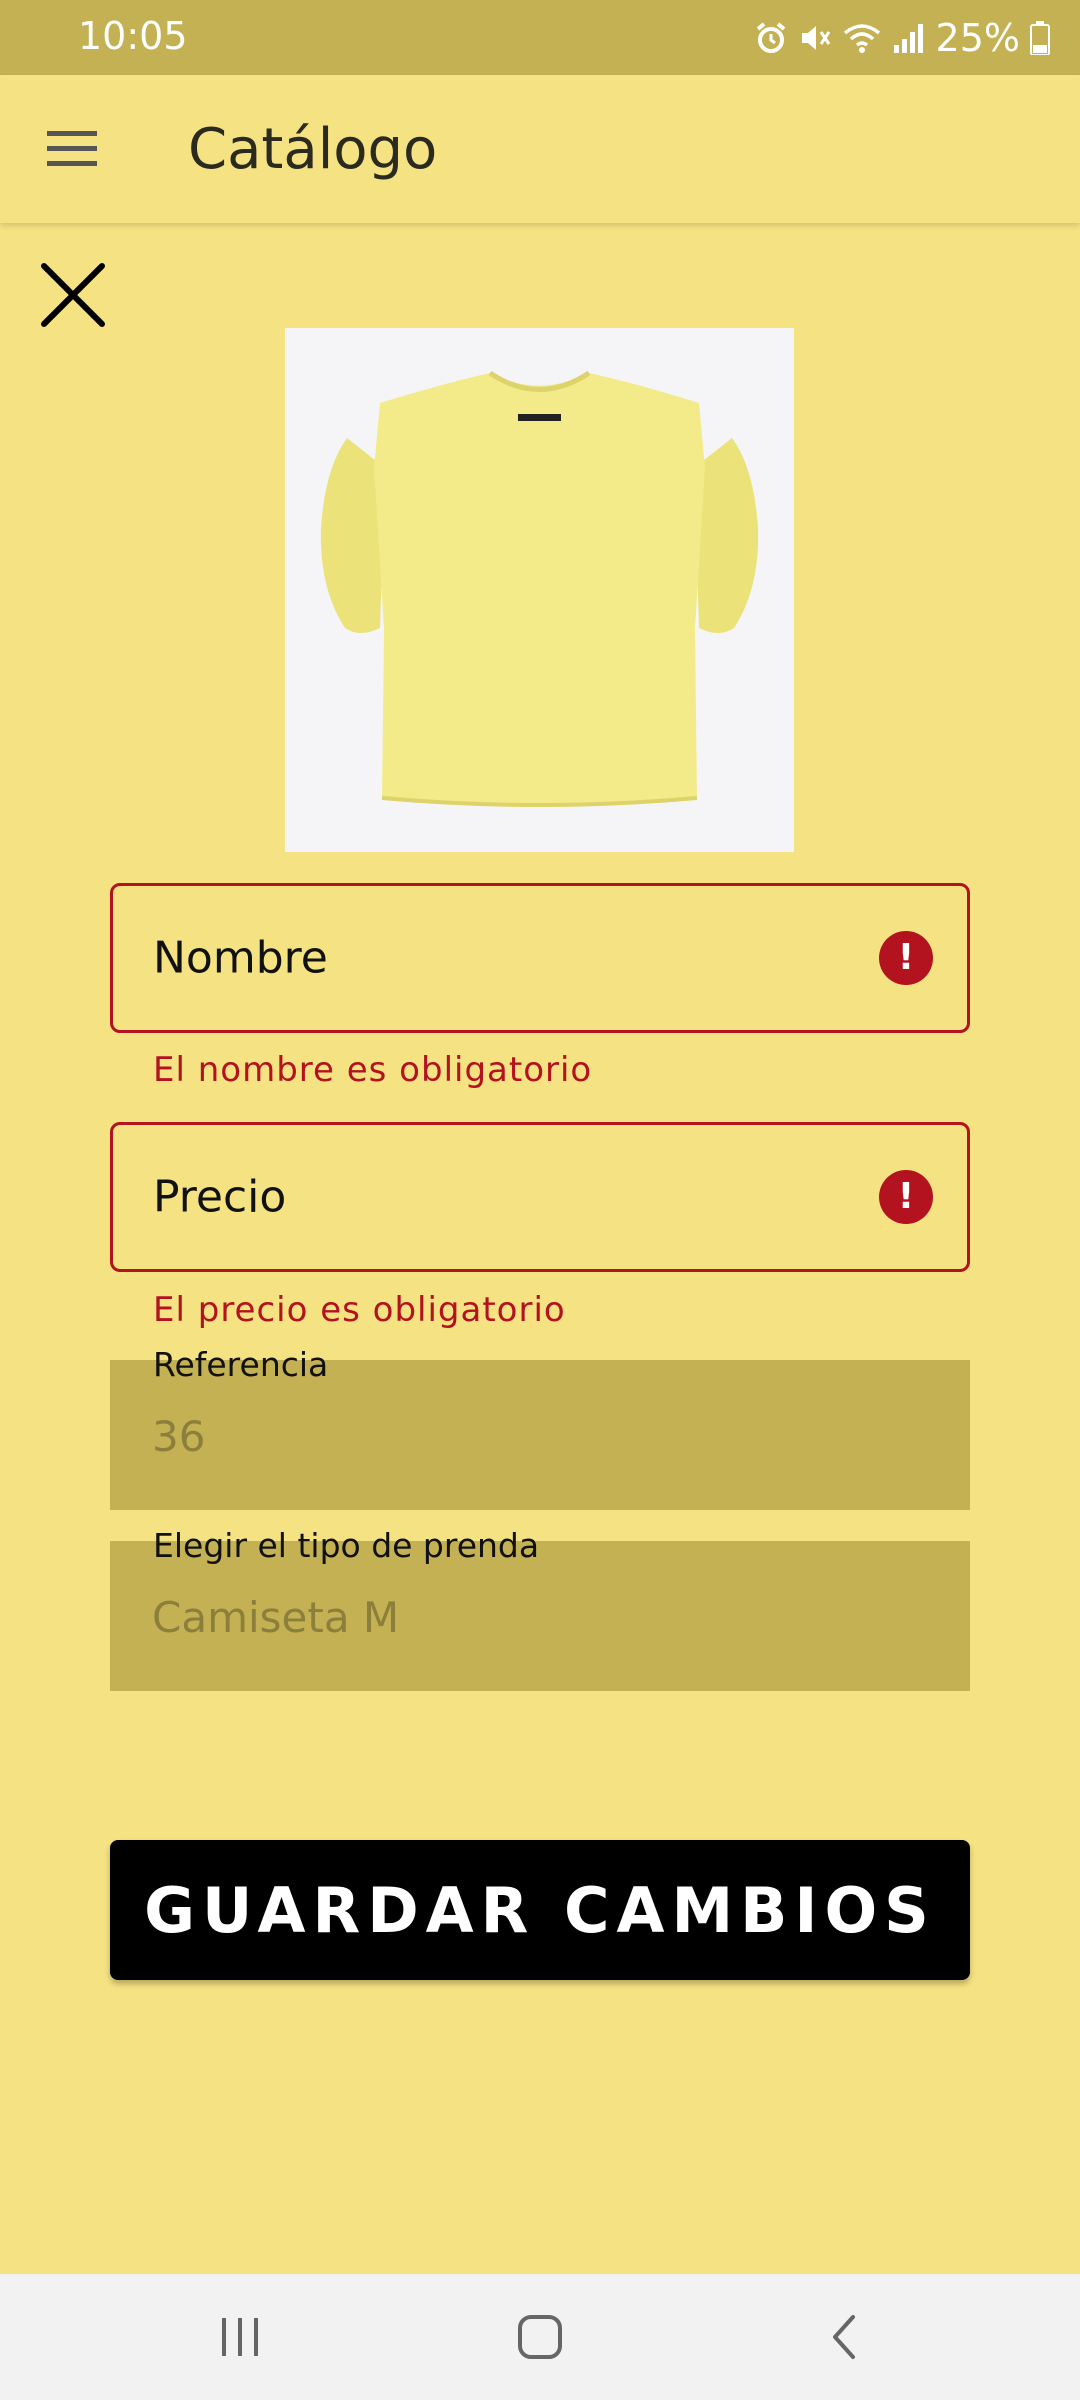 This screenshot has height=2400, width=1080. I want to click on wifi-icon, so click(862, 38).